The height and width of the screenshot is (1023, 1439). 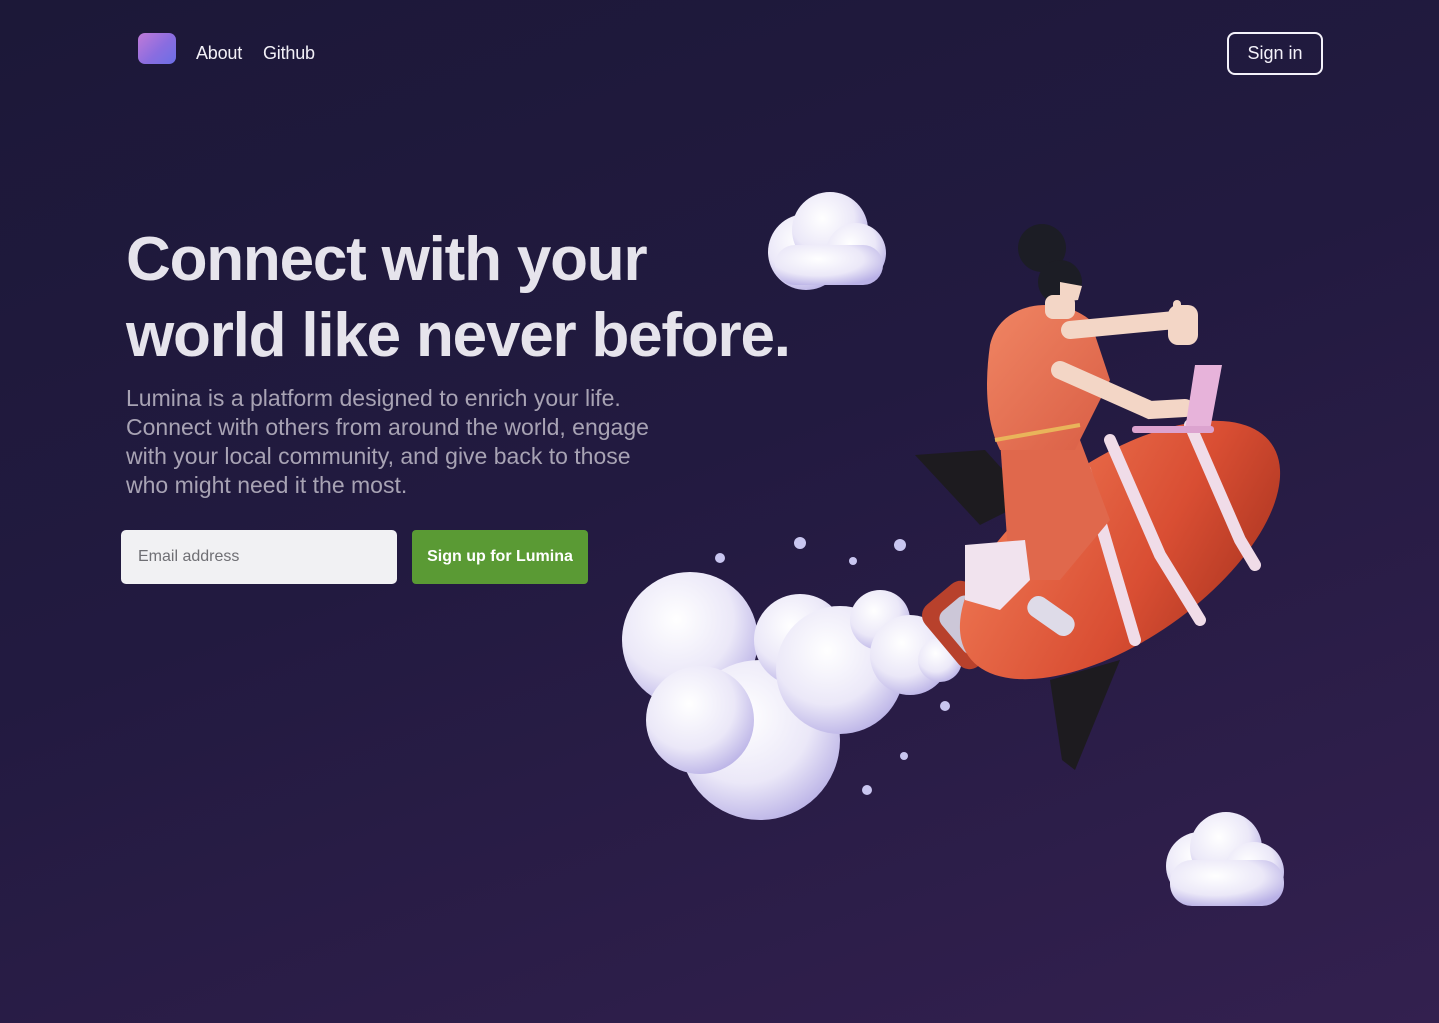 I want to click on nav-link-github: Github, so click(x=289, y=53).